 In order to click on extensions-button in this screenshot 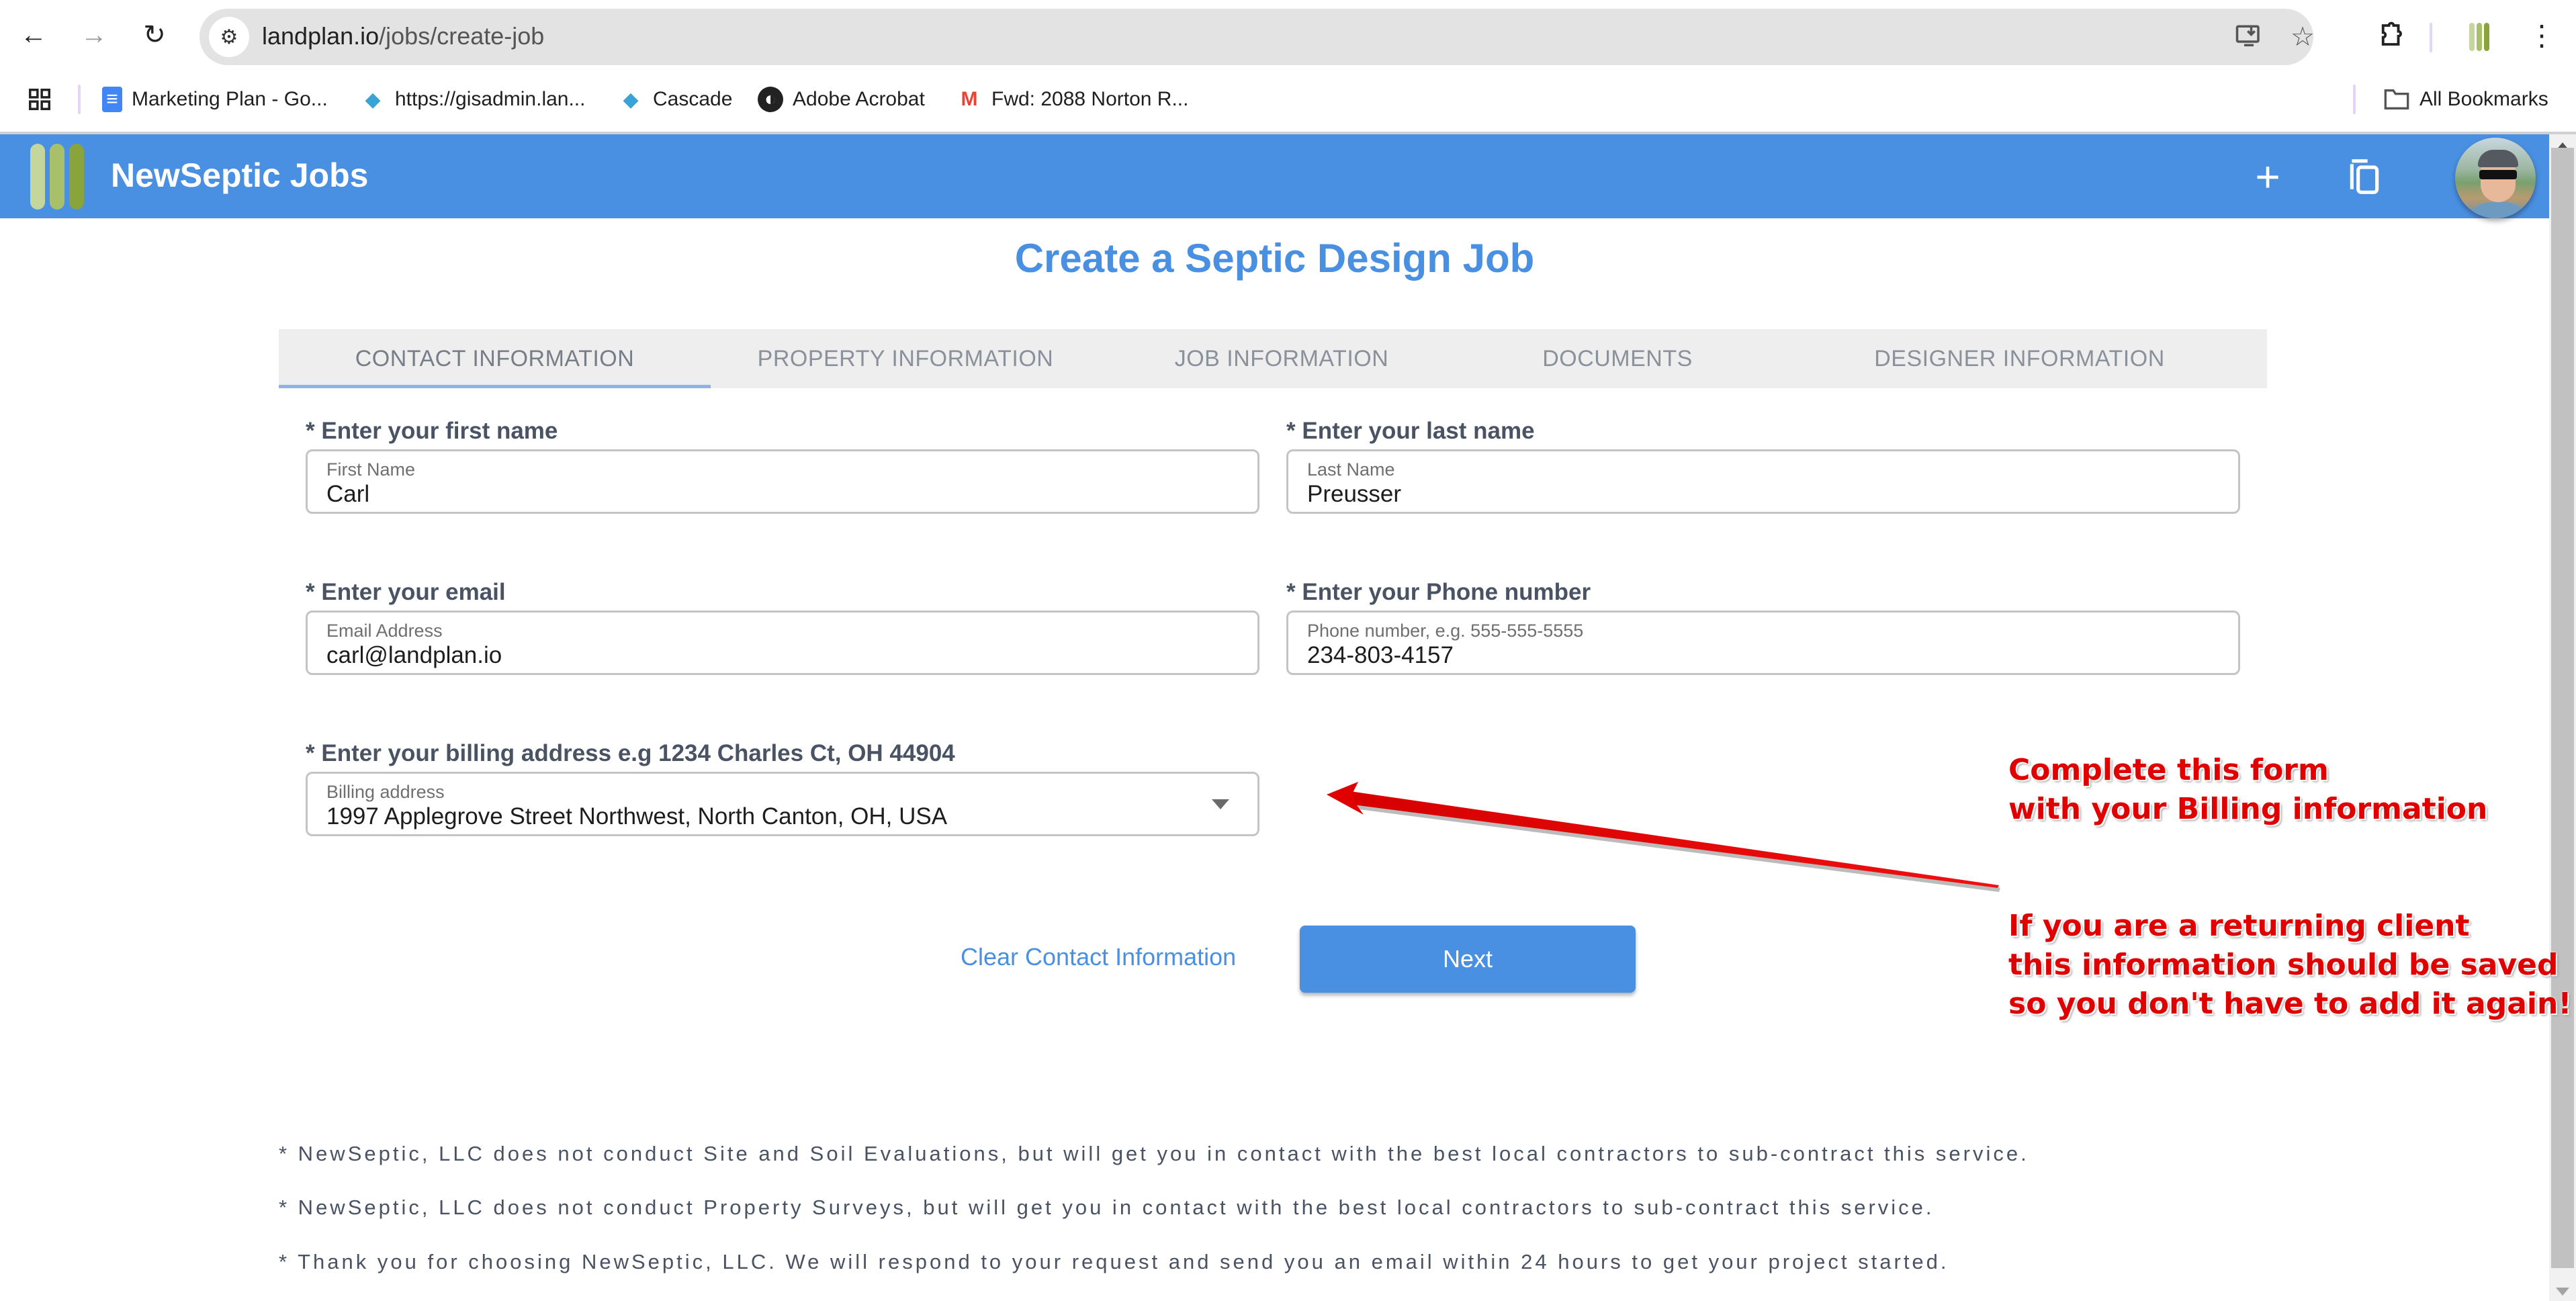, I will do `click(2392, 34)`.